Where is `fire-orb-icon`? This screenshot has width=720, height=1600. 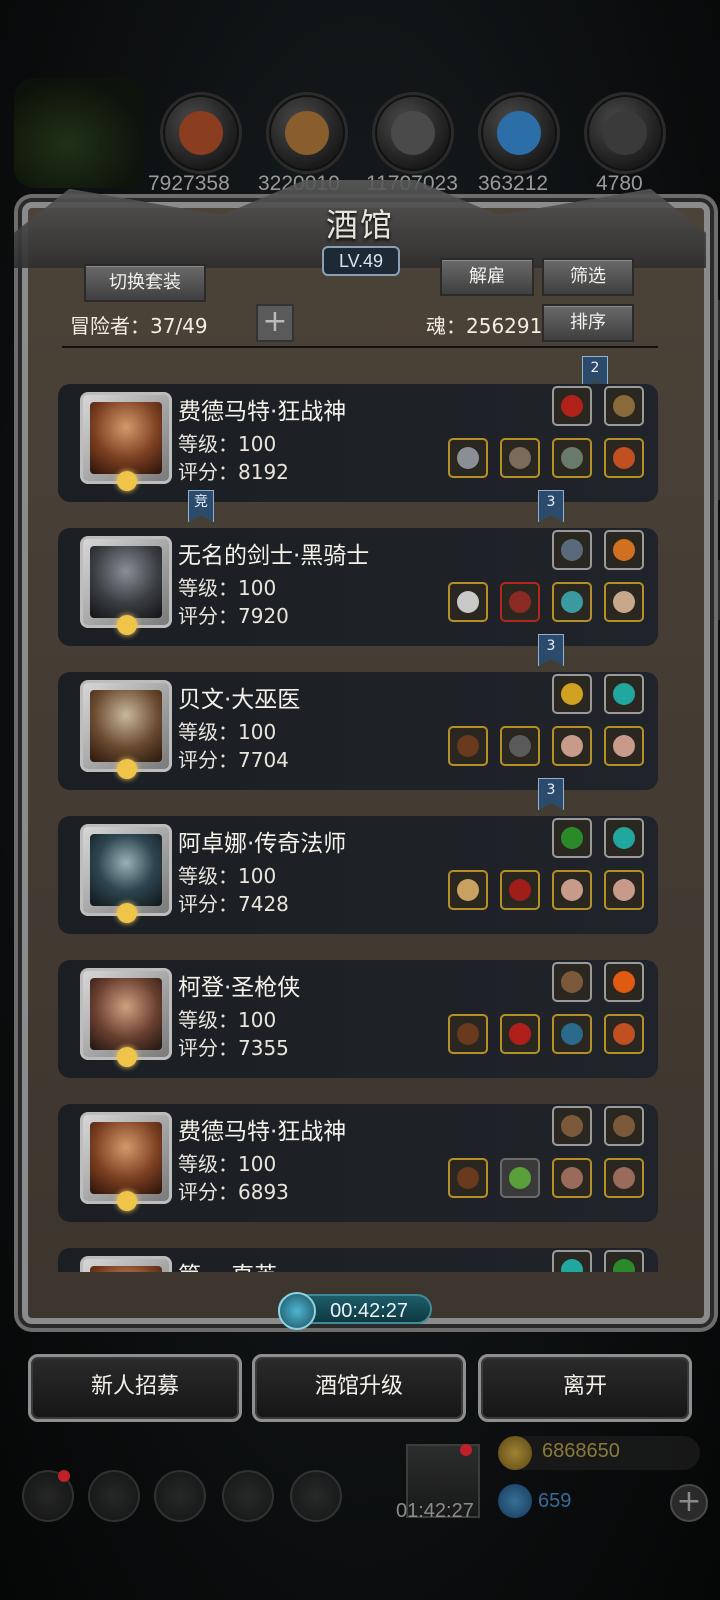
fire-orb-icon is located at coordinates (624, 982).